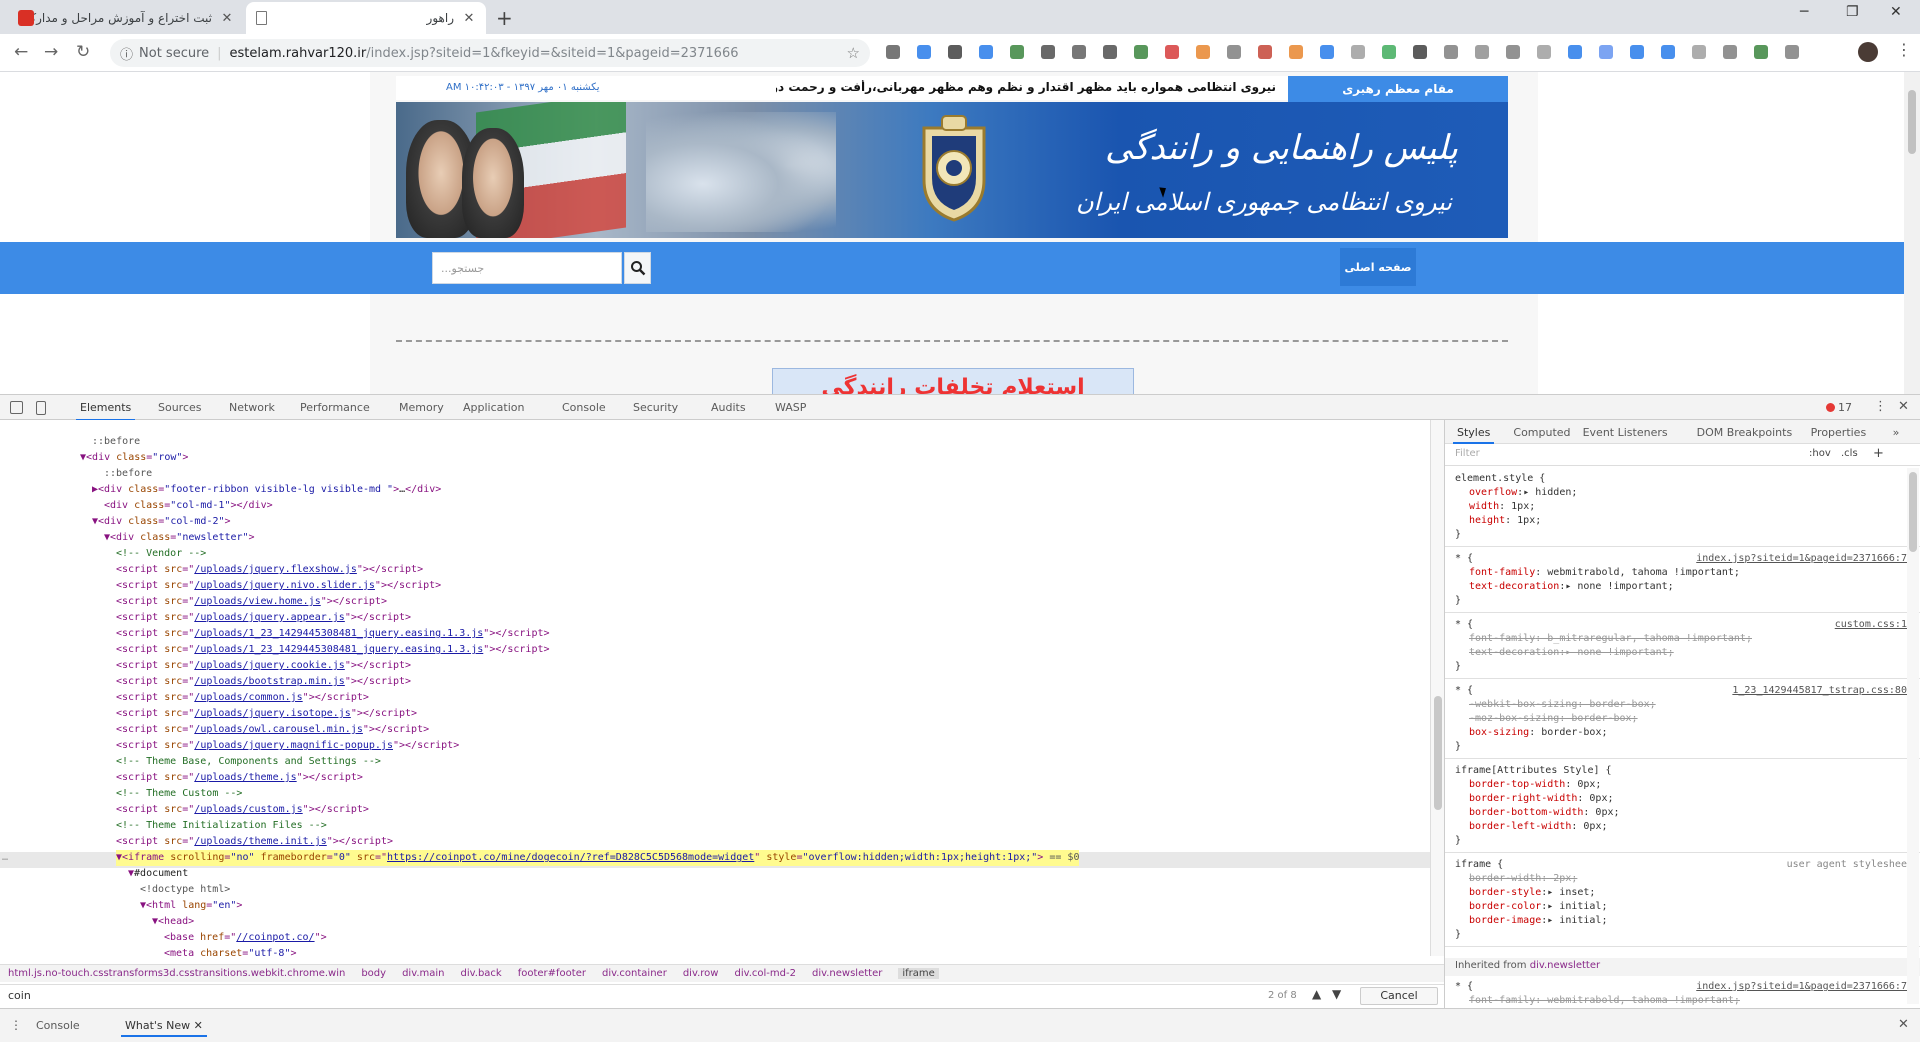 The height and width of the screenshot is (1042, 1920). Describe the element at coordinates (918, 973) in the screenshot. I see `breadcrumb-item: iframe` at that location.